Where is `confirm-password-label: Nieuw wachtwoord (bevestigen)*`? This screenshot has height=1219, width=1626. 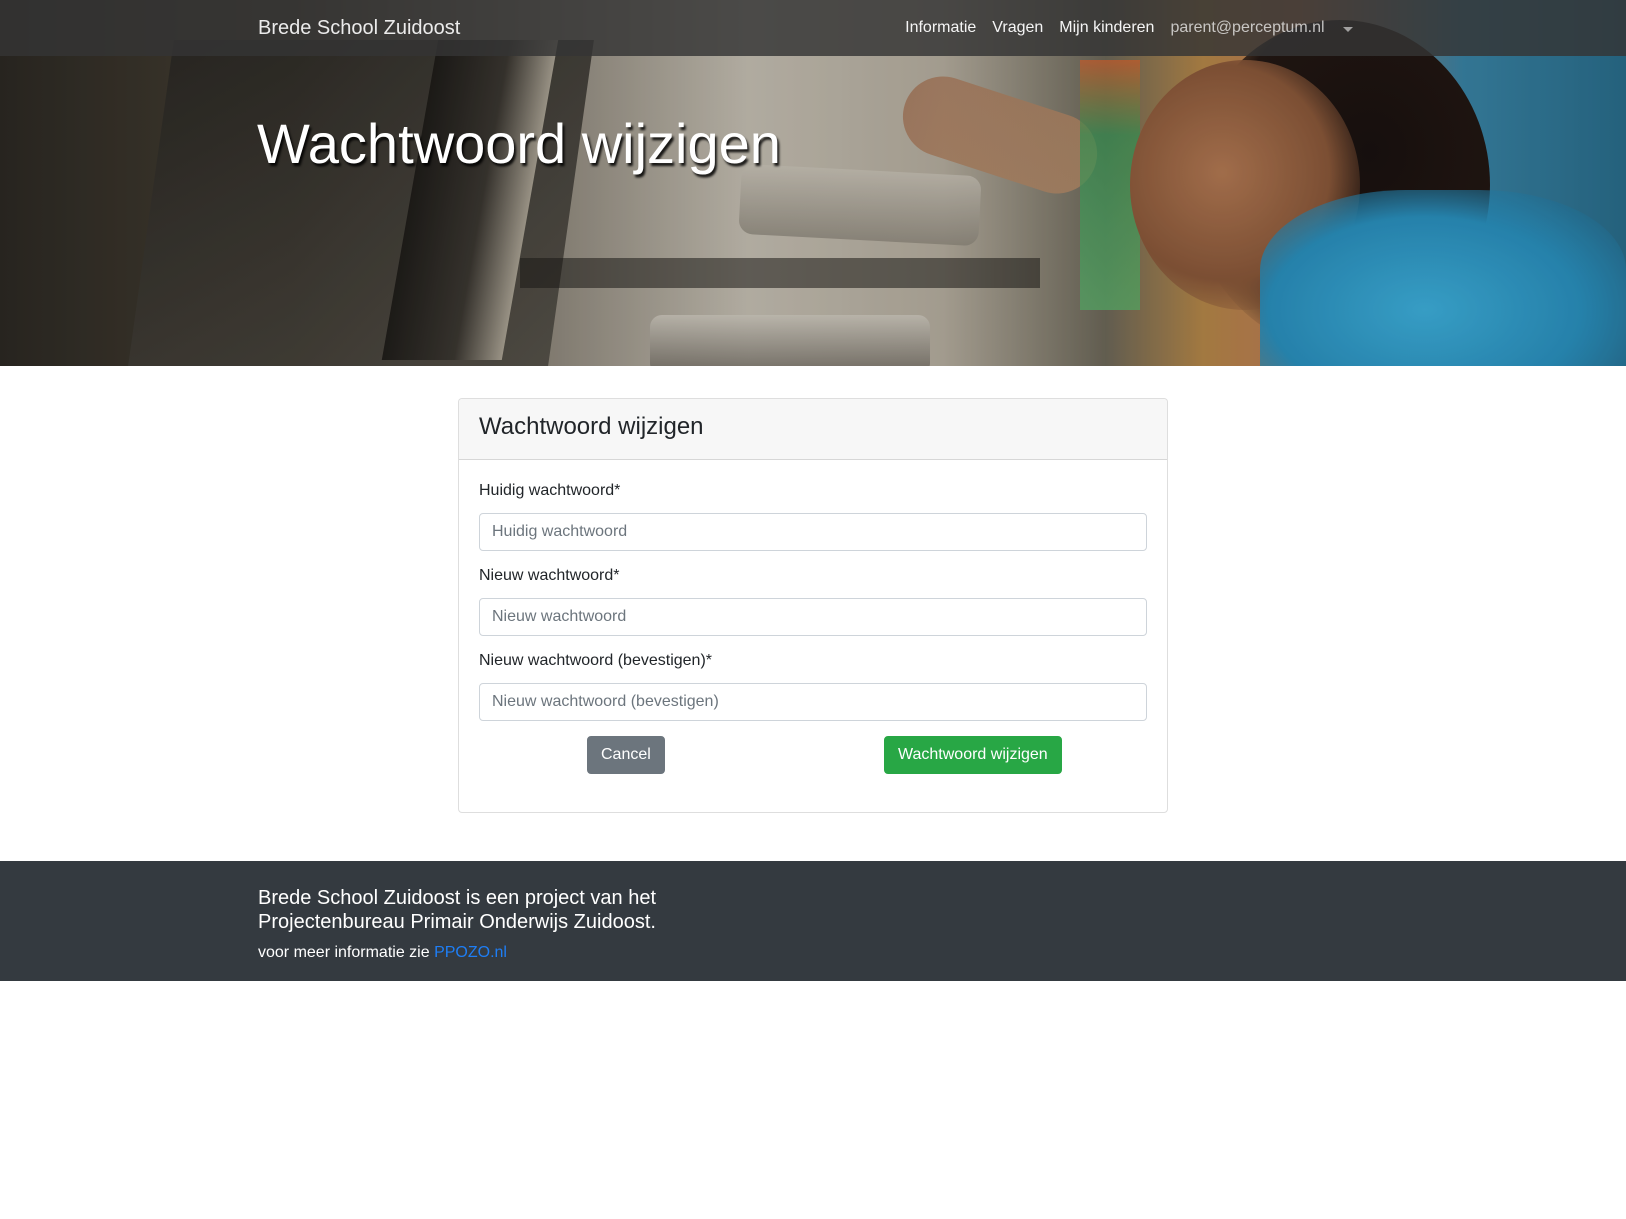
confirm-password-label: Nieuw wachtwoord (bevestigen)* is located at coordinates (595, 660).